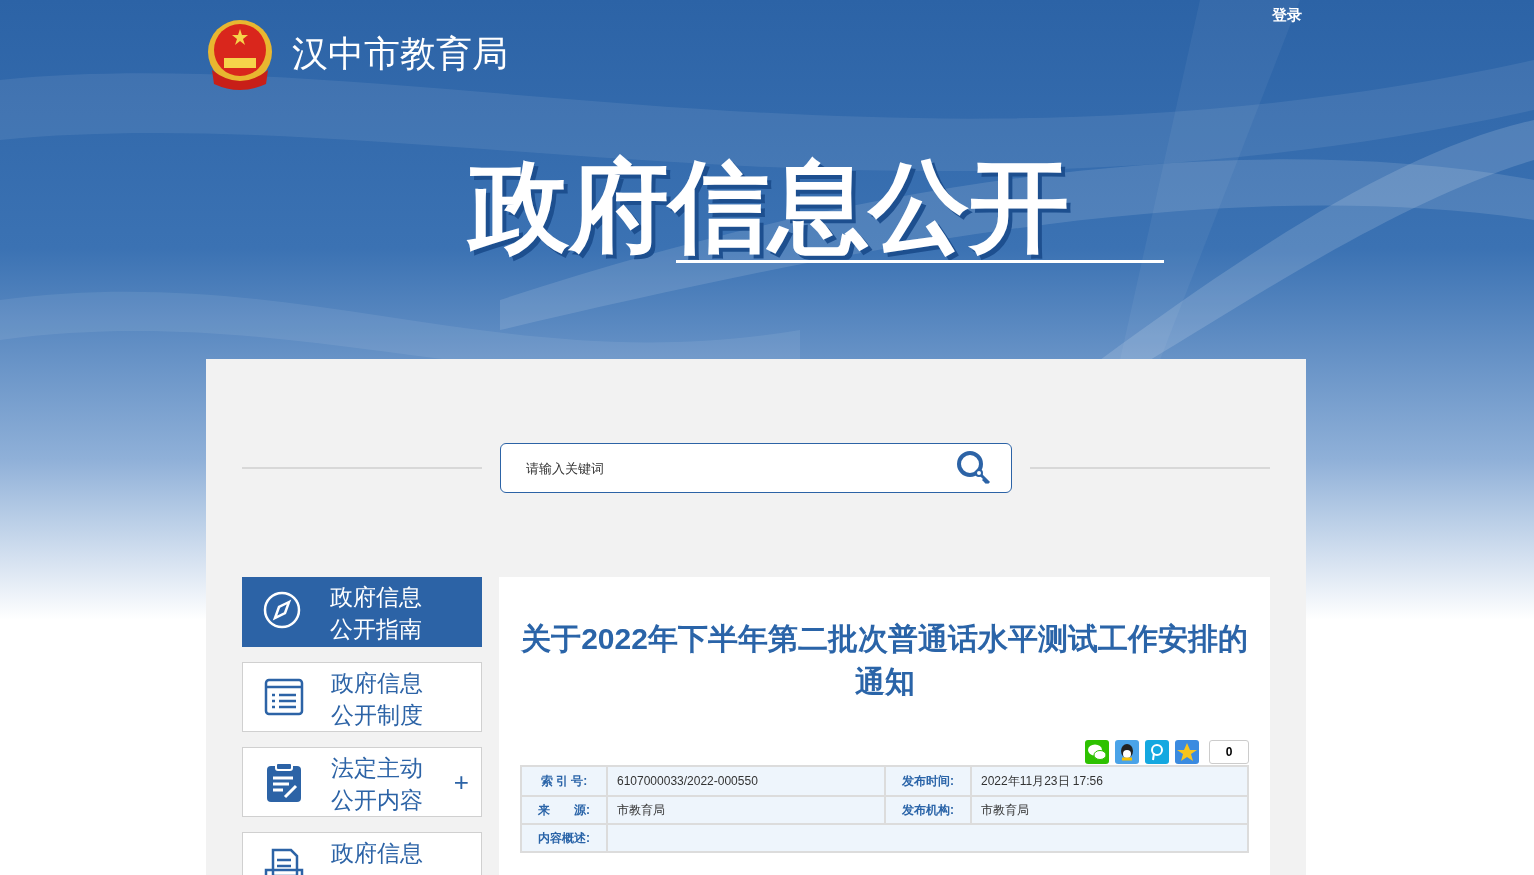  What do you see at coordinates (747, 781) in the screenshot?
I see `meta-value: 6107000033/2022-000550` at bounding box center [747, 781].